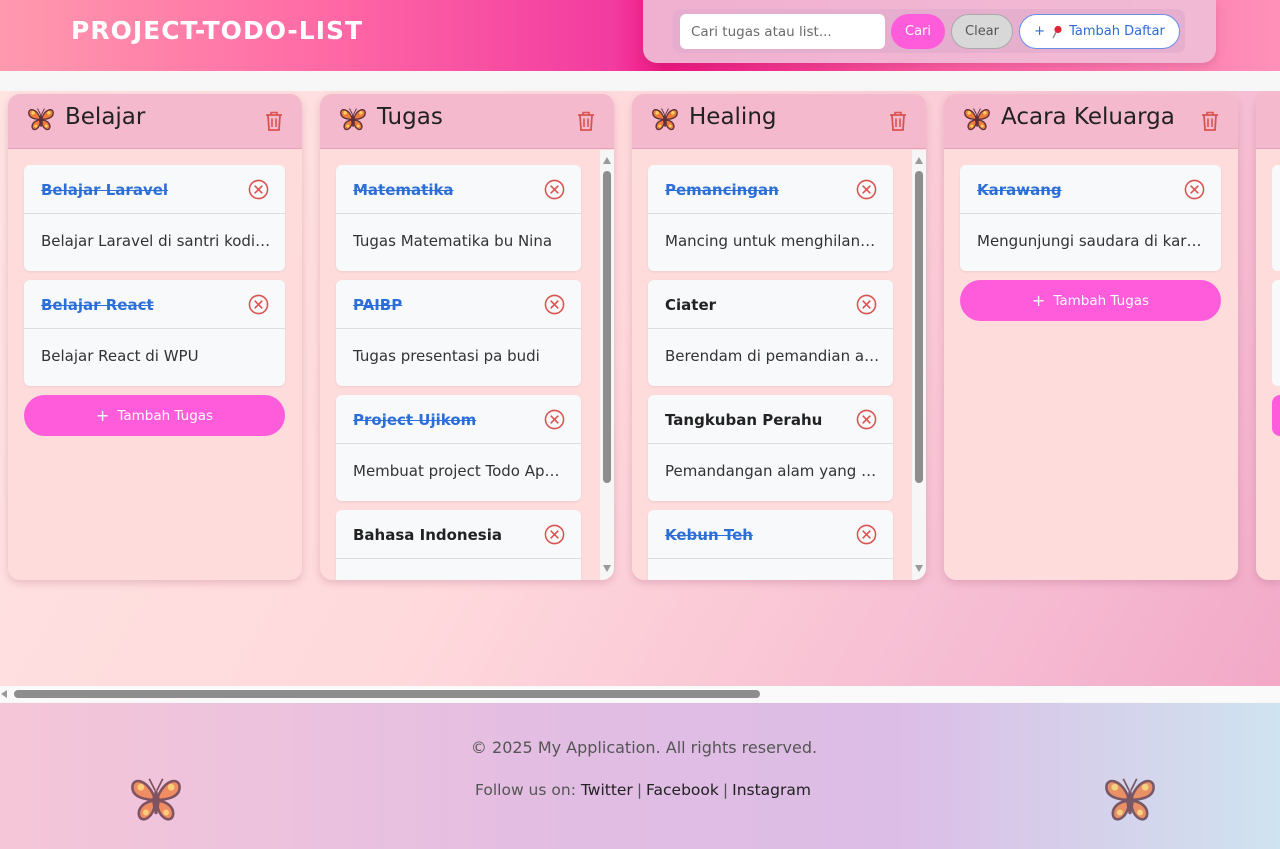 Image resolution: width=1280 pixels, height=849 pixels. Describe the element at coordinates (154, 333) in the screenshot. I see `task-card: Belajar React Belajar React di WPU` at that location.